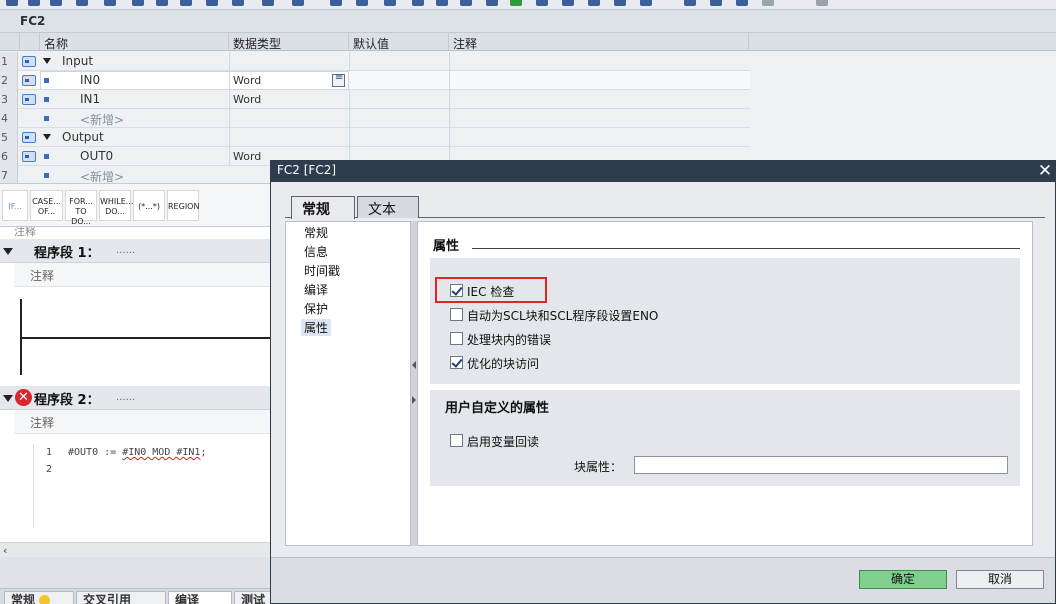 This screenshot has width=1056, height=604. I want to click on tab-cross-reference: 交叉引用, so click(121, 597).